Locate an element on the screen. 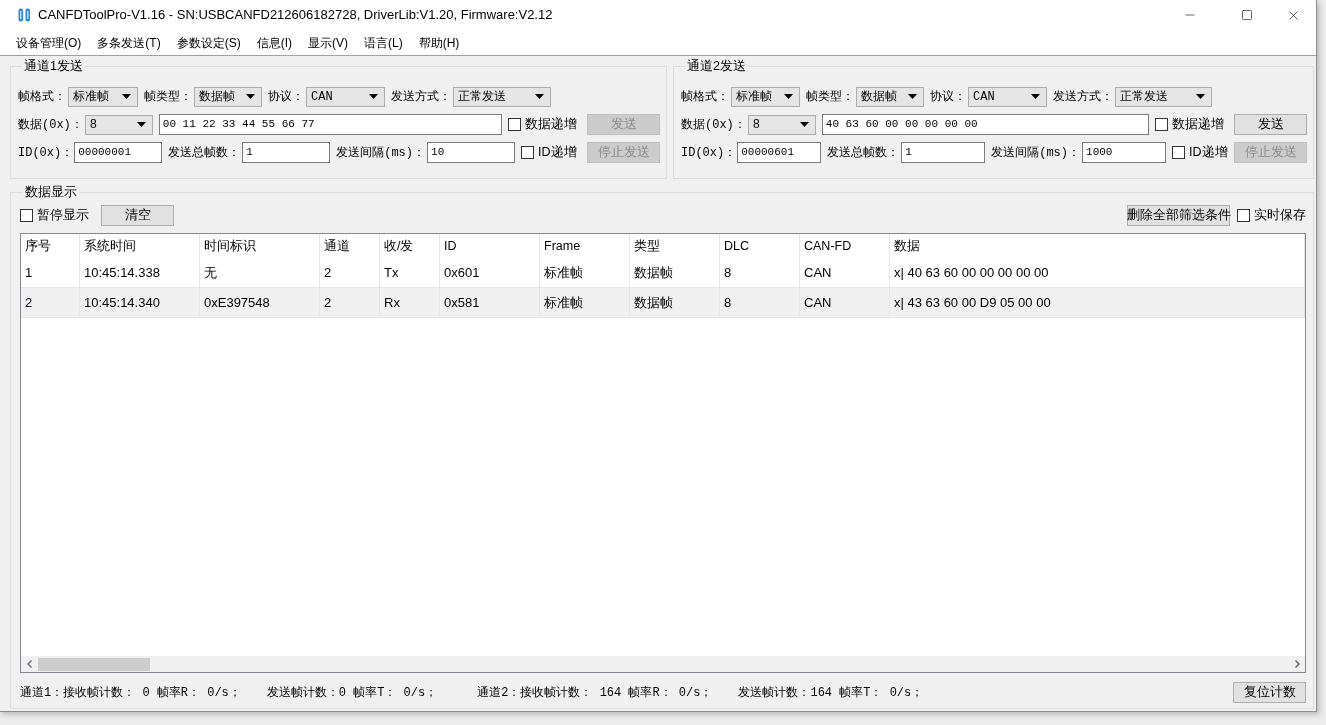 This screenshot has width=1326, height=725. status-text: 发送帧计数：0 帧率T： 0/s； is located at coordinates (352, 693).